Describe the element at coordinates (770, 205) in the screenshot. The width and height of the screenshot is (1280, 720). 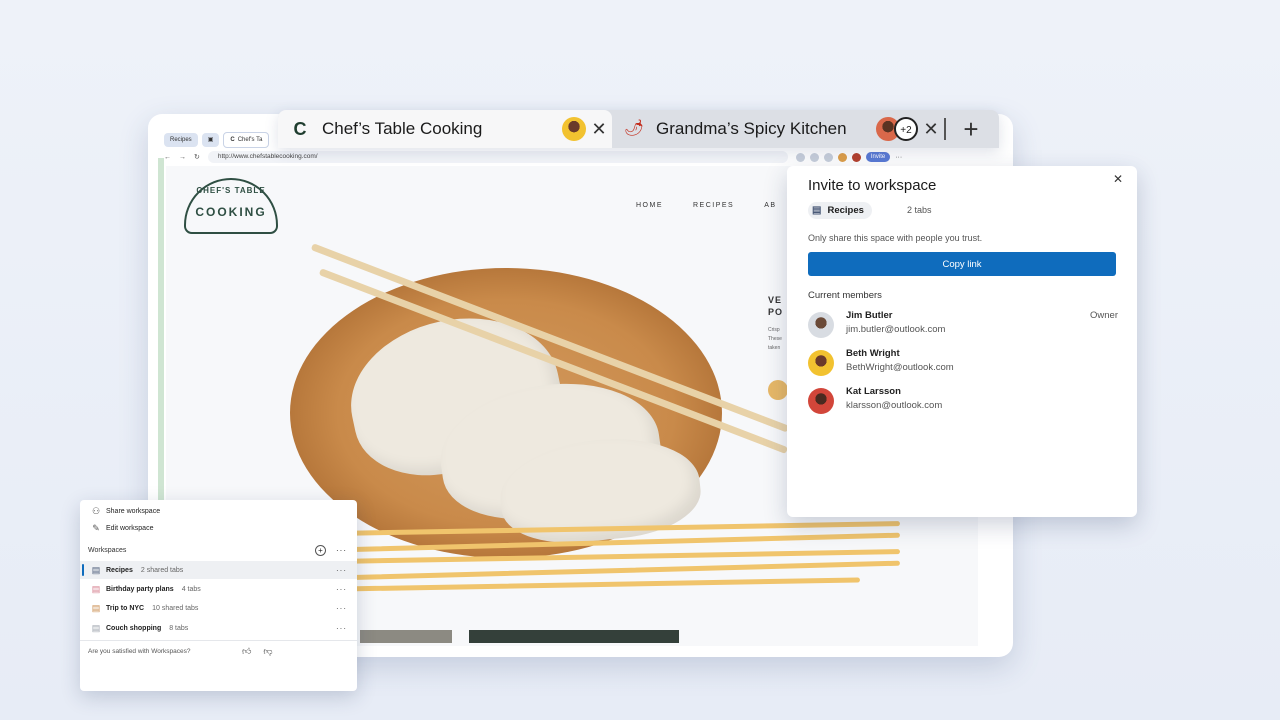
I see `nav-about: AB` at that location.